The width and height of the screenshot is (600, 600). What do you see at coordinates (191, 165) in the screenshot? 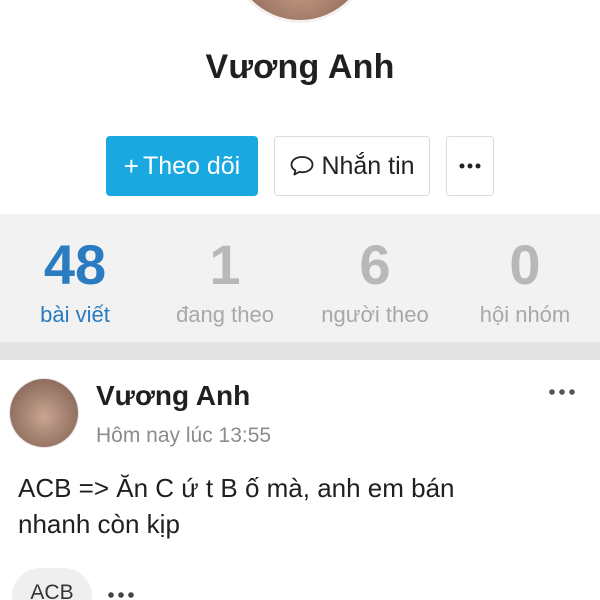
I see `follow-button-label: Theo dõi` at bounding box center [191, 165].